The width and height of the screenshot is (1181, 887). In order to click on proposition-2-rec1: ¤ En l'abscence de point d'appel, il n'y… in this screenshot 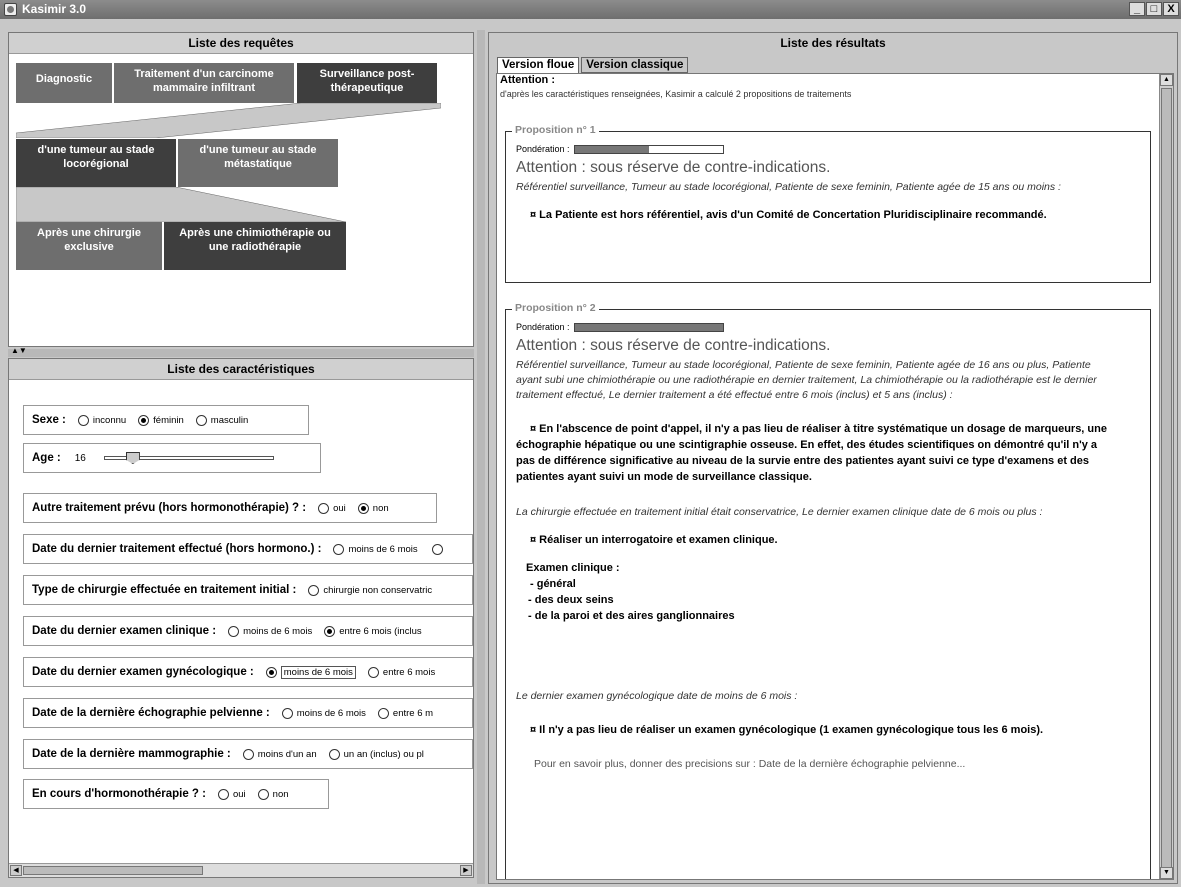, I will do `click(811, 453)`.